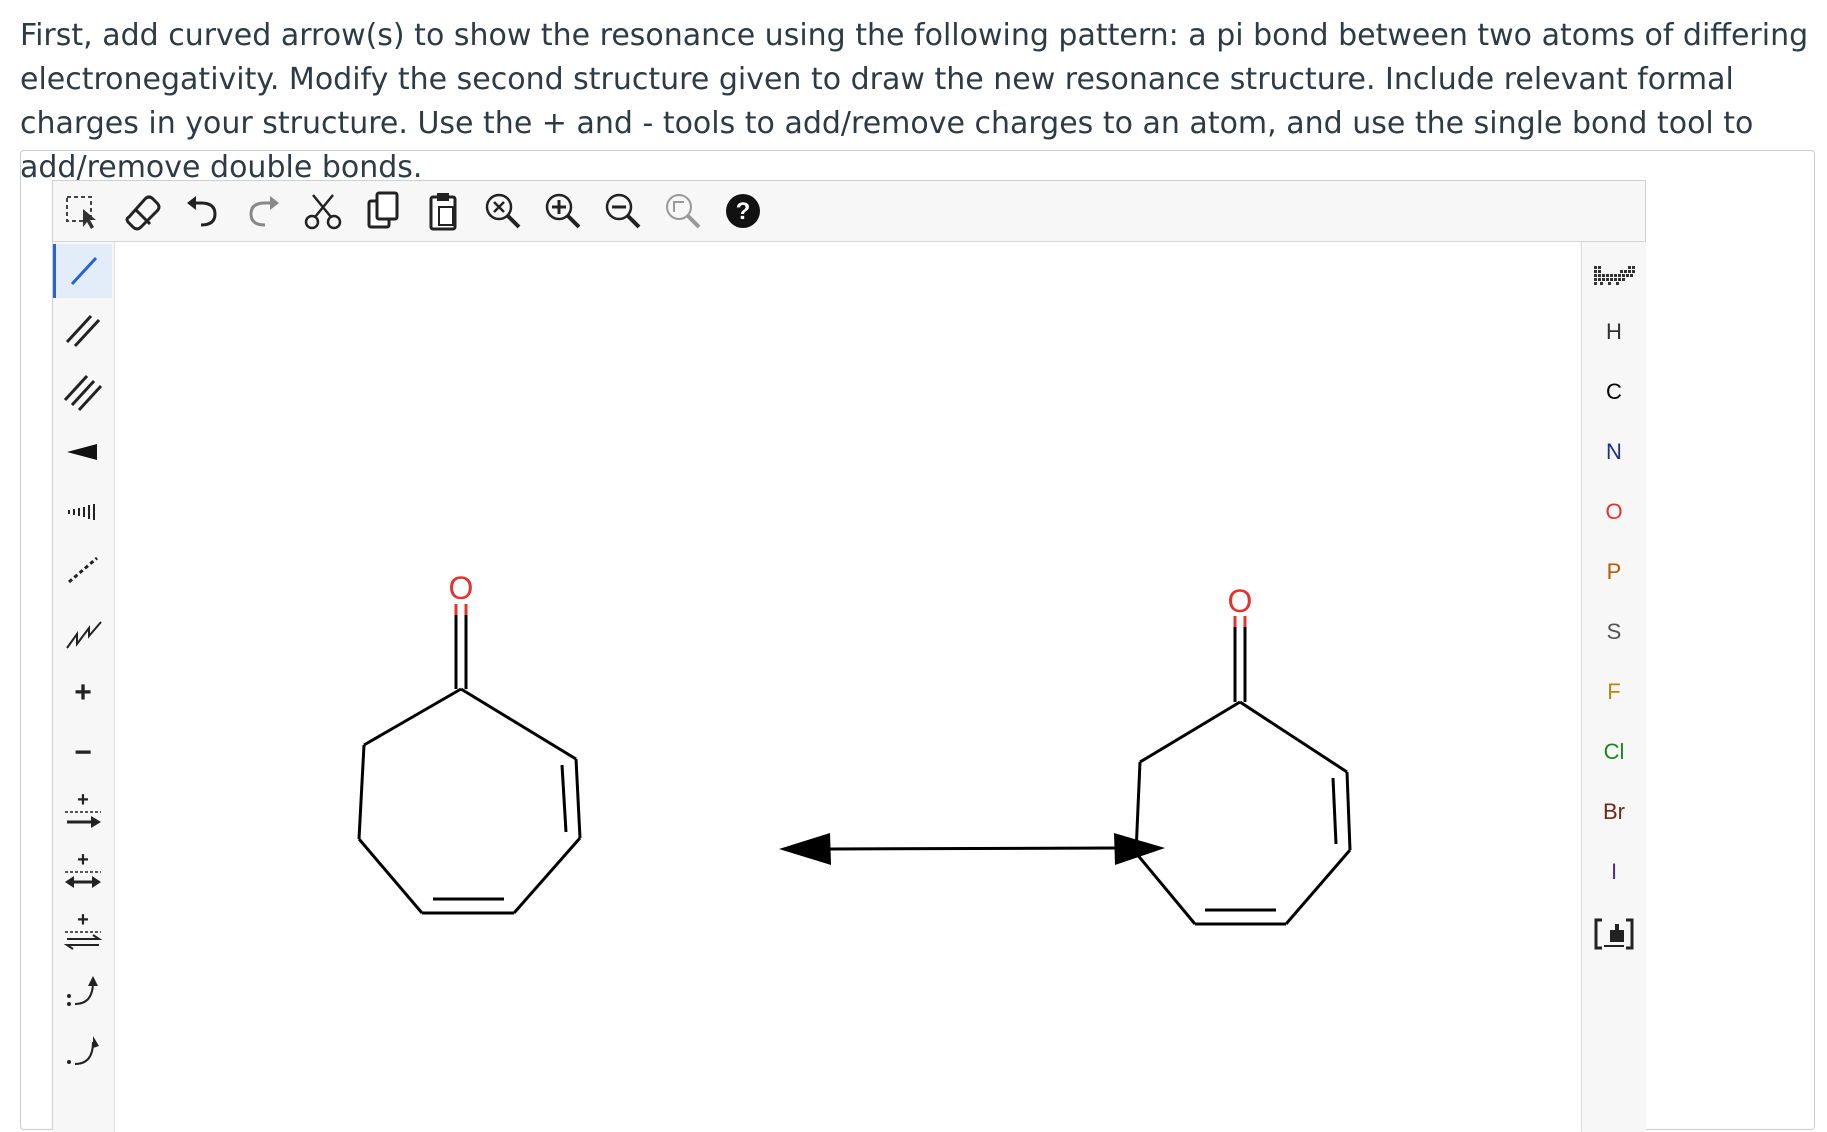  Describe the element at coordinates (83, 631) in the screenshot. I see `chain-tool` at that location.